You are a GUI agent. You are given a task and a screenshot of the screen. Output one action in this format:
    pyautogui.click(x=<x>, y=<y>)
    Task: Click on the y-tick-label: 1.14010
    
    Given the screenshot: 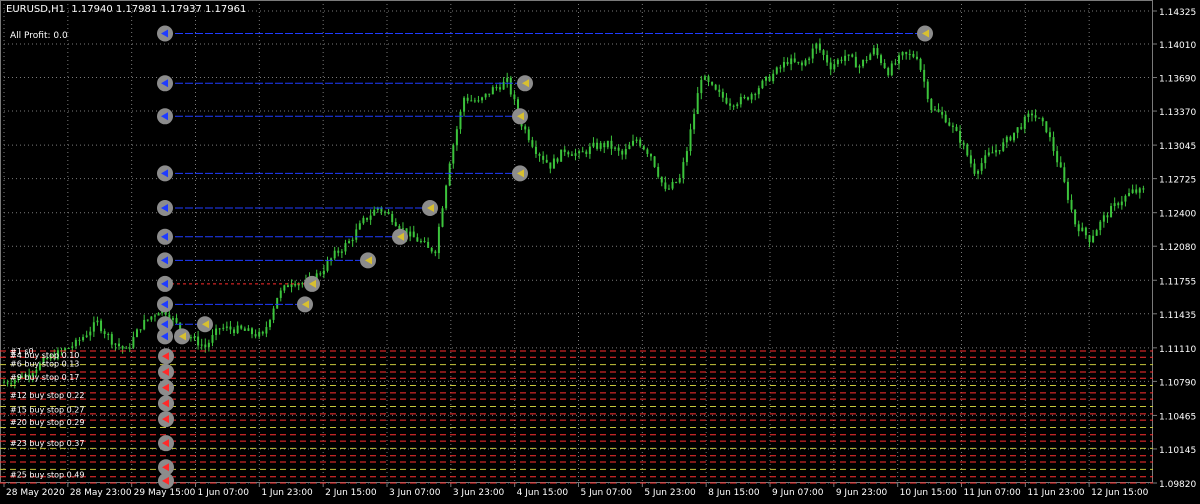 What is the action you would take?
    pyautogui.click(x=1177, y=46)
    